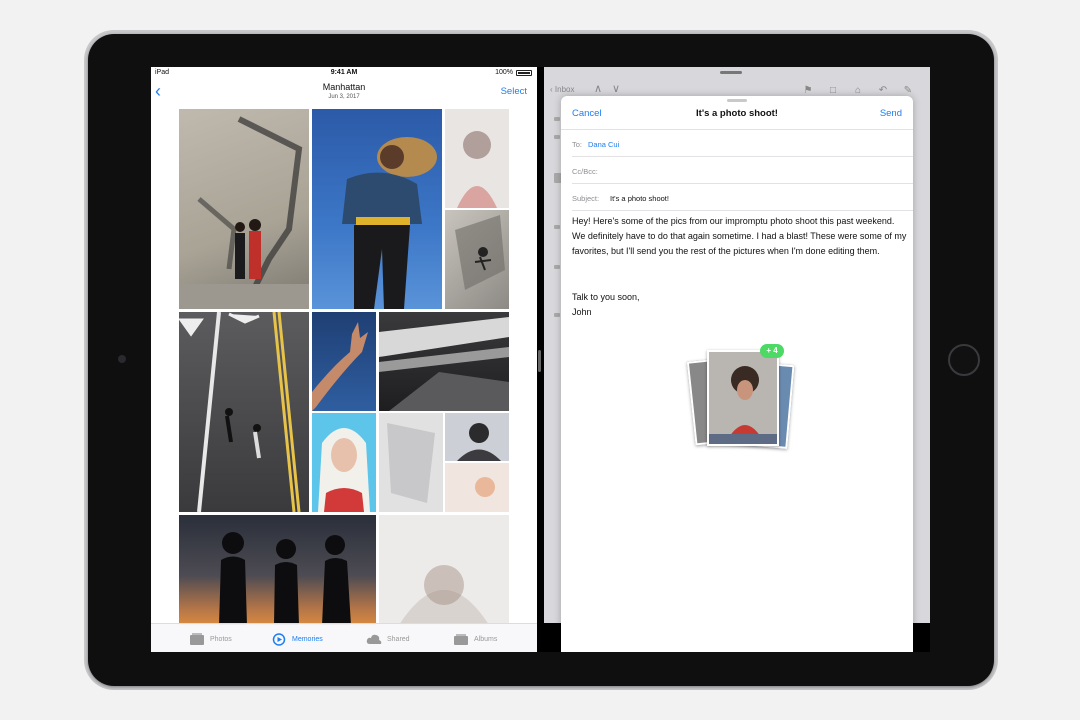 Image resolution: width=1080 pixels, height=720 pixels. What do you see at coordinates (504, 72) in the screenshot?
I see `status-battery-text: 100%` at bounding box center [504, 72].